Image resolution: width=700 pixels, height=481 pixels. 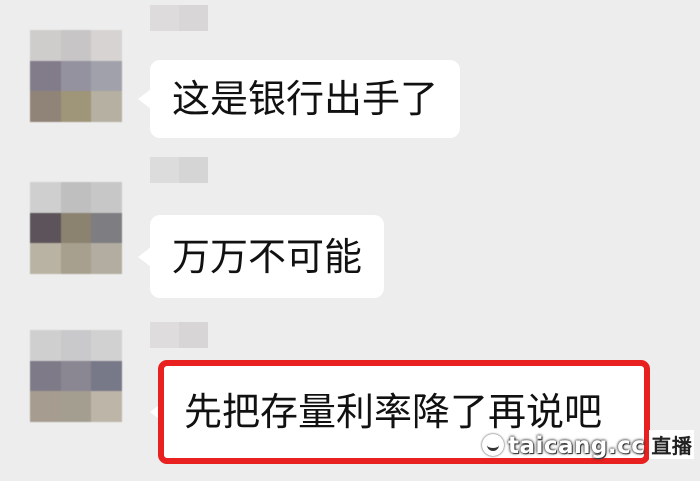 I want to click on watermark-text: taicang.cc, so click(x=577, y=446).